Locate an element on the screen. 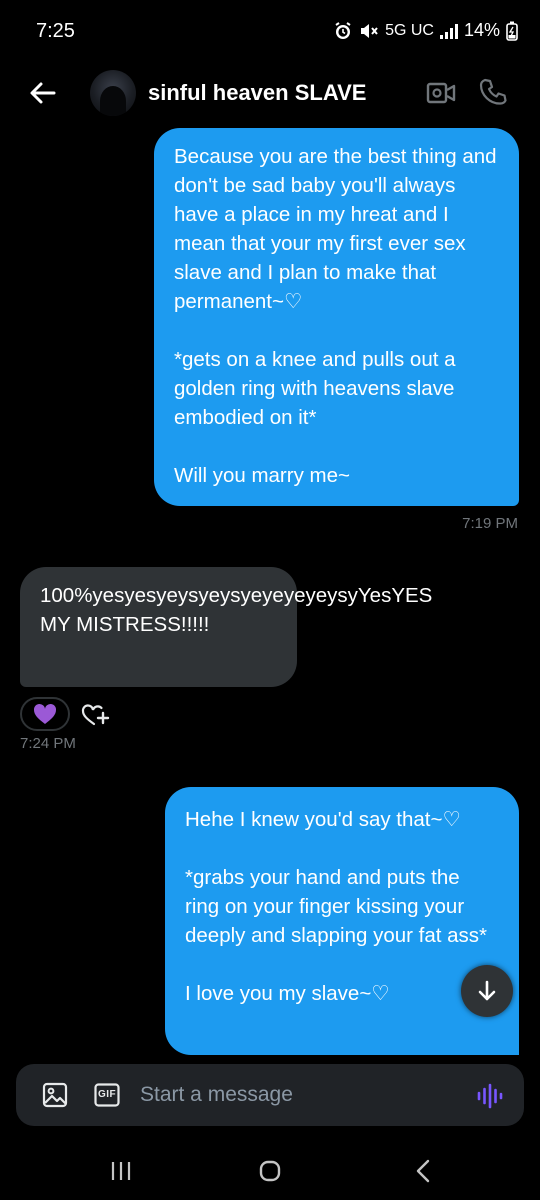 This screenshot has height=1200, width=540. image-icon is located at coordinates (55, 1095).